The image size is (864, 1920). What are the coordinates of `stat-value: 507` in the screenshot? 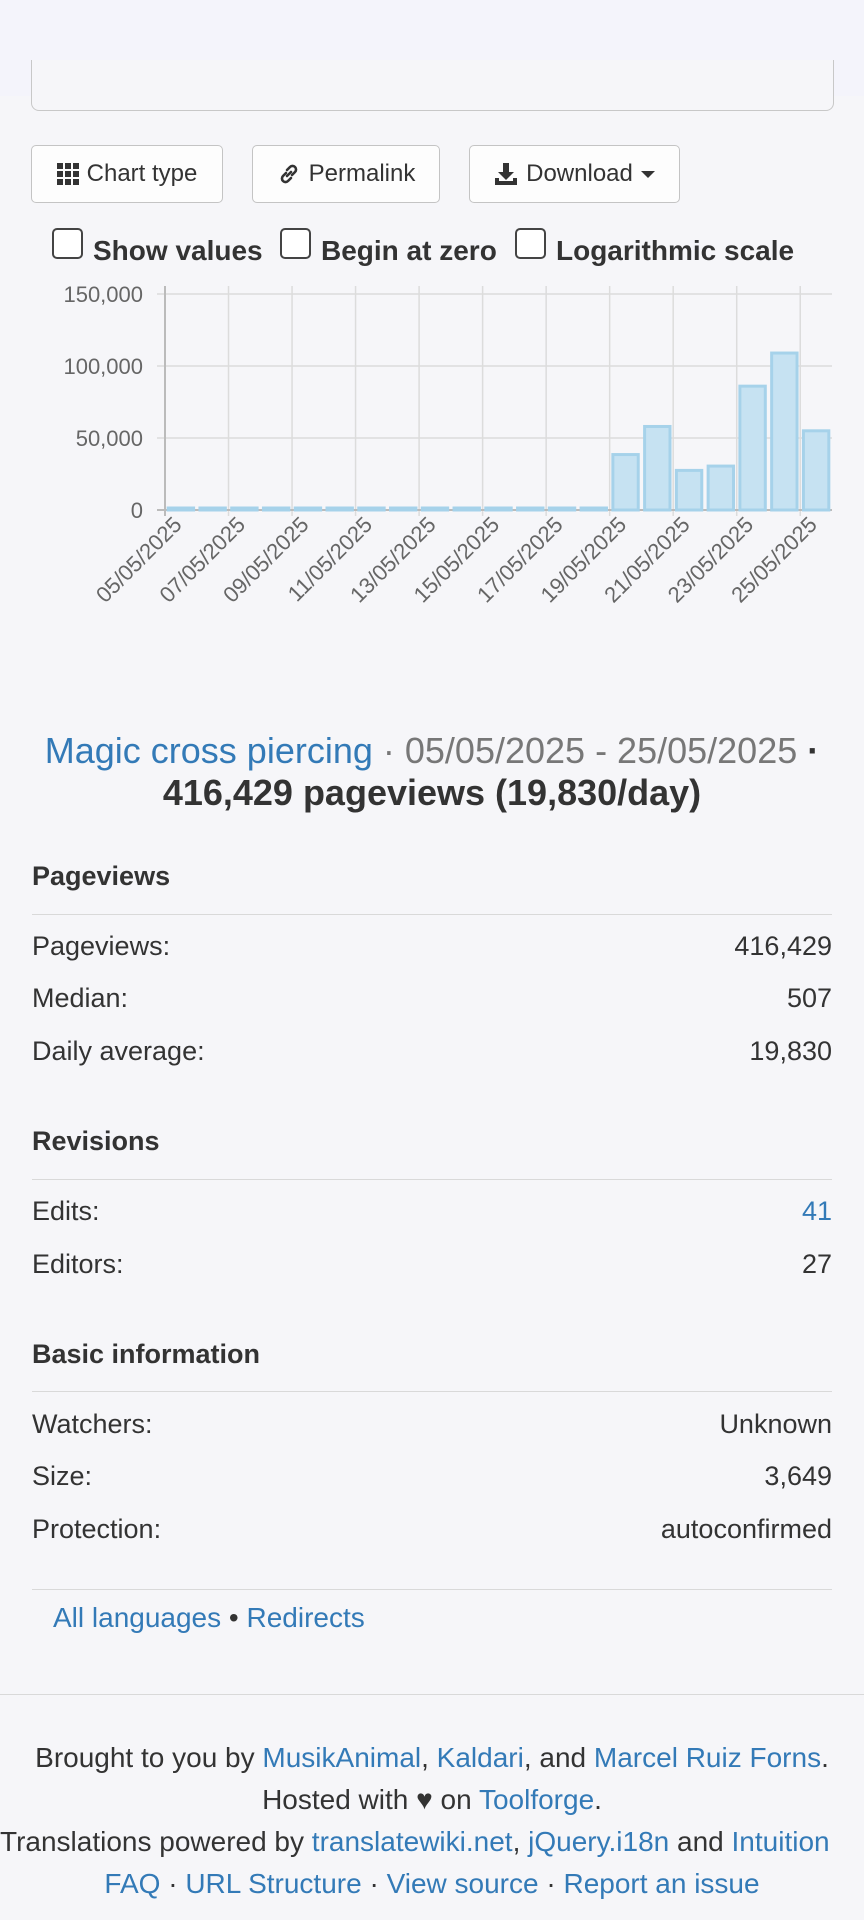 It's located at (809, 998).